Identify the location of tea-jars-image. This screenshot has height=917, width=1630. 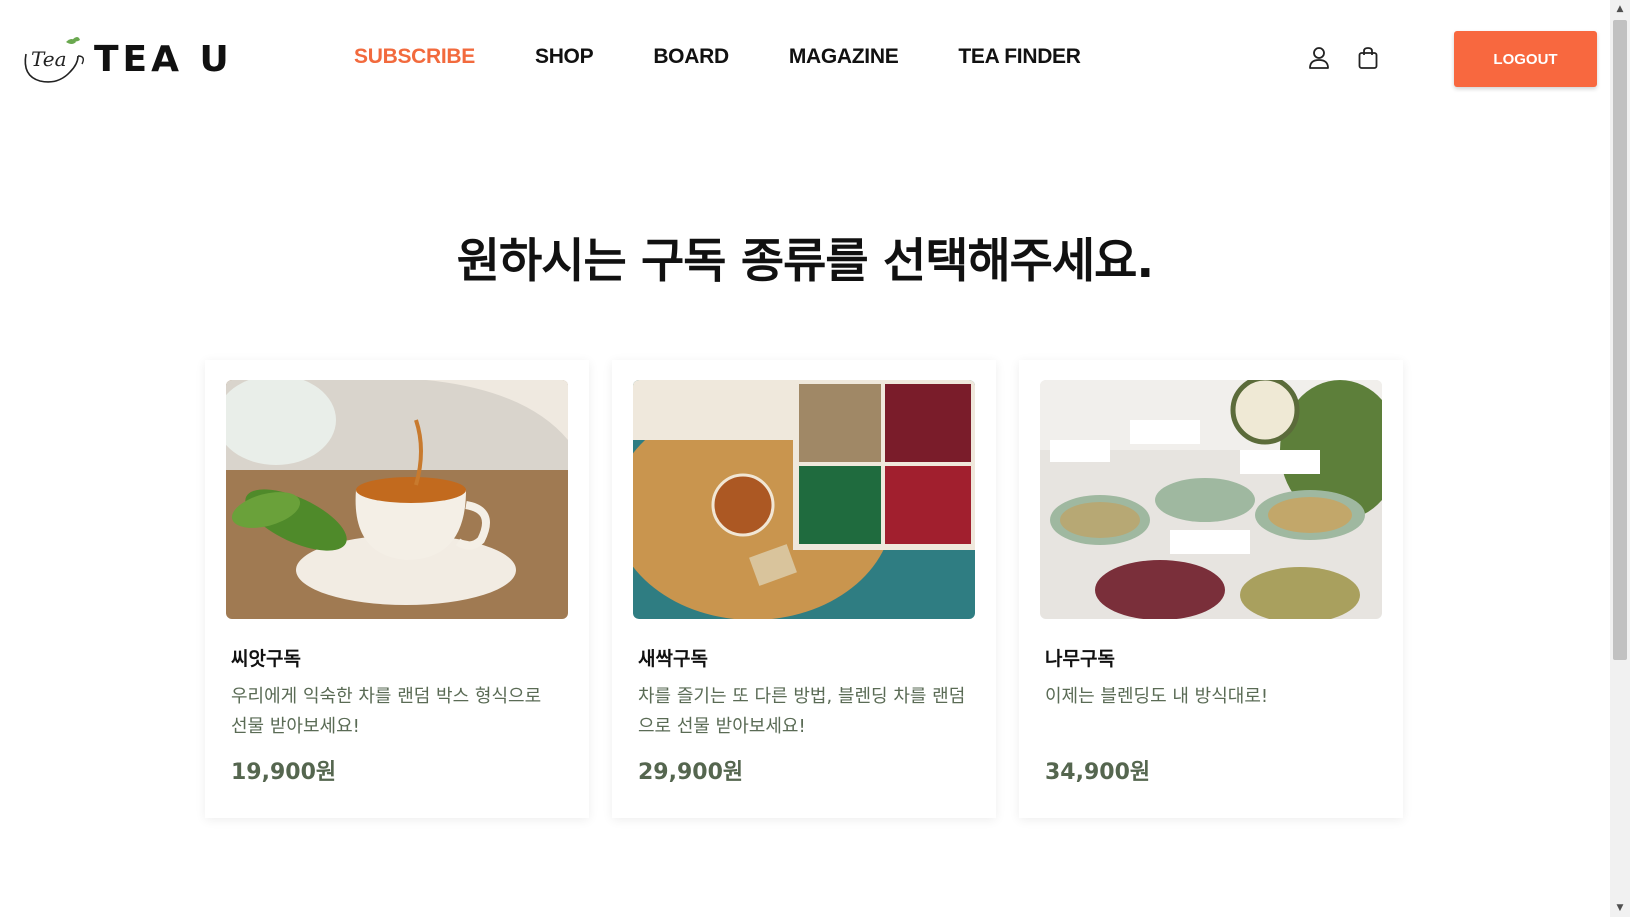
(1211, 499).